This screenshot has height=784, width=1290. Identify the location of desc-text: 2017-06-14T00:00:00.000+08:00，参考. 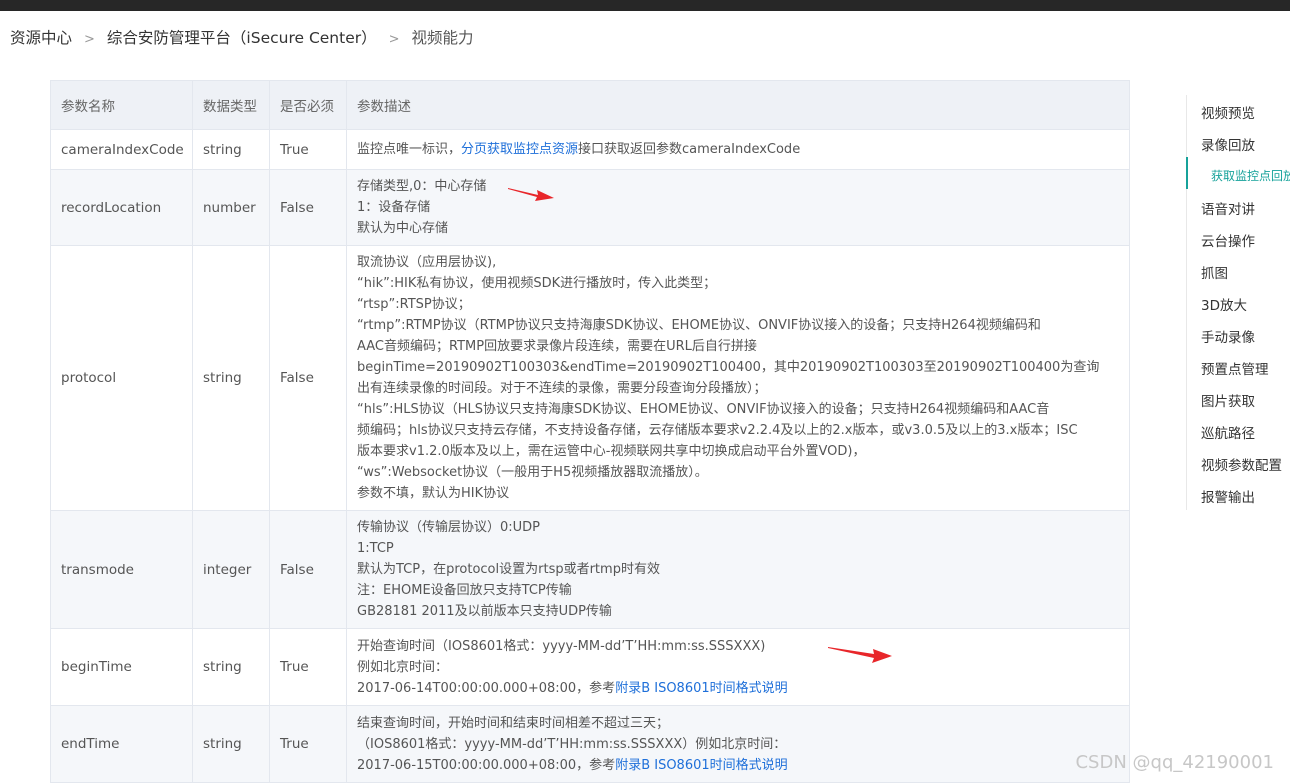
(486, 688).